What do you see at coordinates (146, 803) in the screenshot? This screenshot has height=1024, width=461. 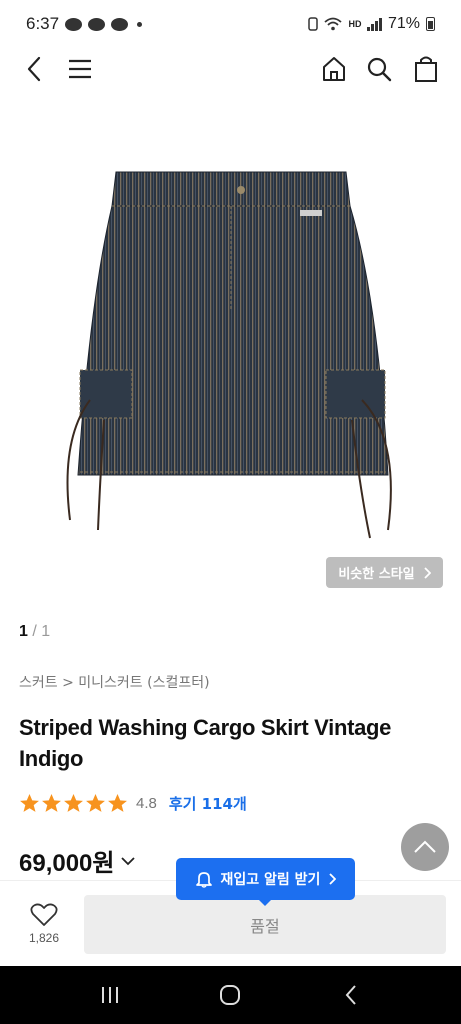 I see `rating-score: 4.8` at bounding box center [146, 803].